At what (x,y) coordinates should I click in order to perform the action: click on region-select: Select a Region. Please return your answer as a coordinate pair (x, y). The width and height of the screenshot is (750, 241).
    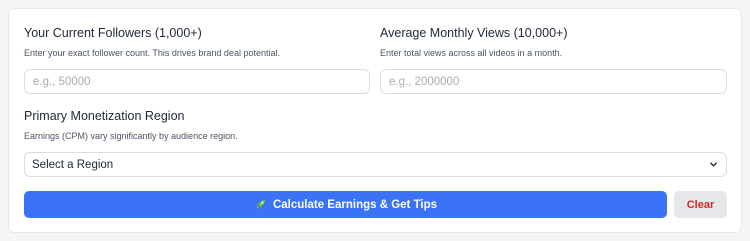
    Looking at the image, I should click on (375, 164).